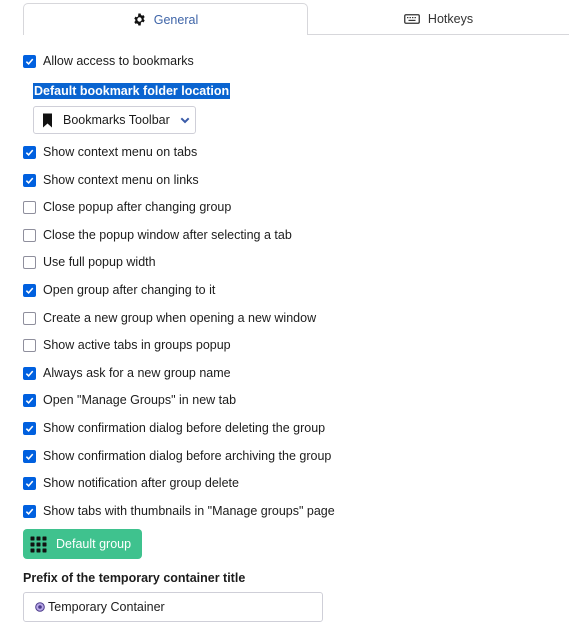 Image resolution: width=569 pixels, height=625 pixels. I want to click on option-allow-bookmarks-label: Allow access to bookmarks, so click(118, 61).